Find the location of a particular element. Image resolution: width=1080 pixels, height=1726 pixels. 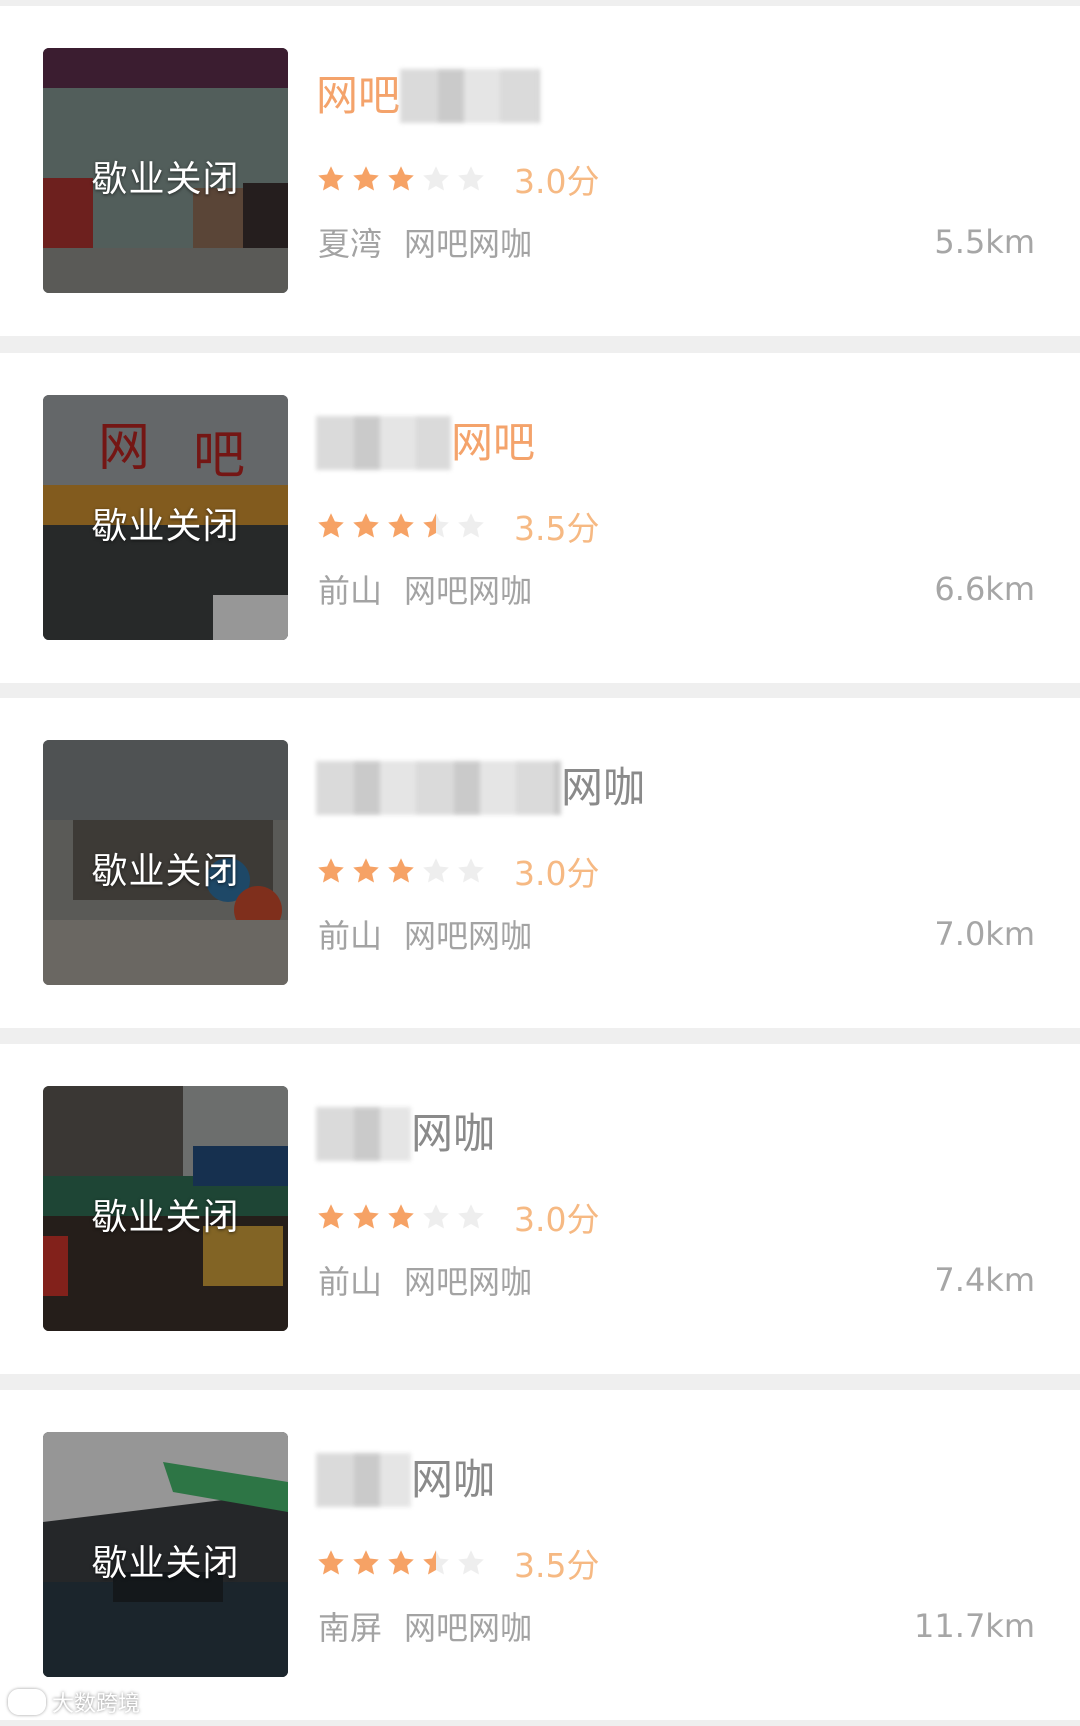

store-photo: 网吧歇业关闭 is located at coordinates (165, 517).